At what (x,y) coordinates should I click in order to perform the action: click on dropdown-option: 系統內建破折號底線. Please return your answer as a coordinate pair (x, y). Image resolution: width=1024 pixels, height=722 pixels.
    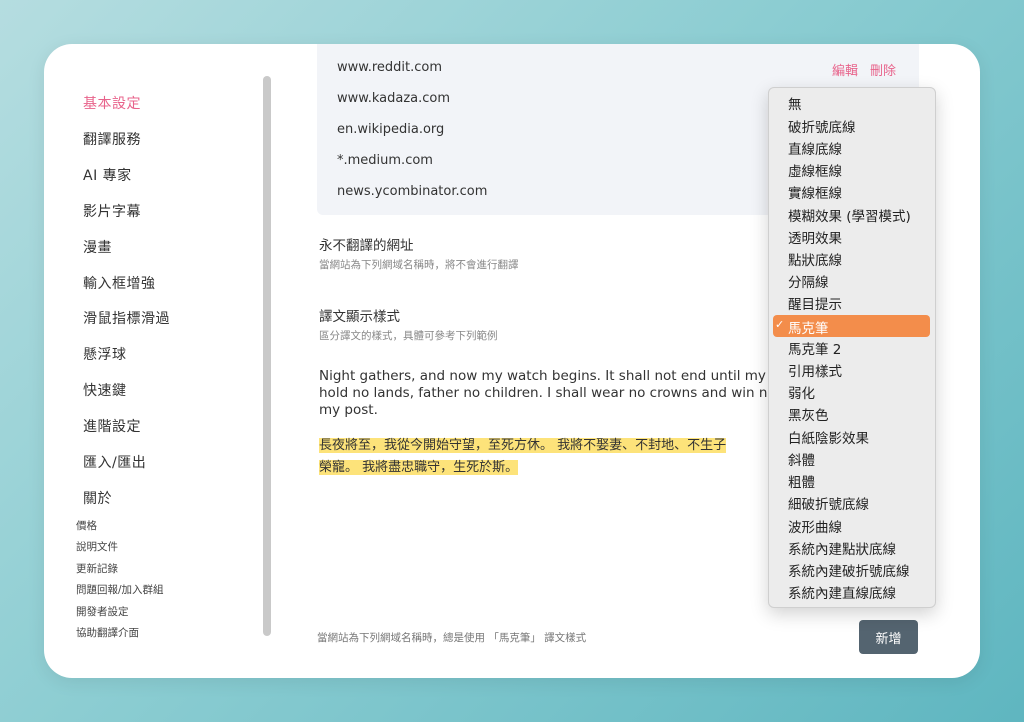
    Looking at the image, I should click on (849, 570).